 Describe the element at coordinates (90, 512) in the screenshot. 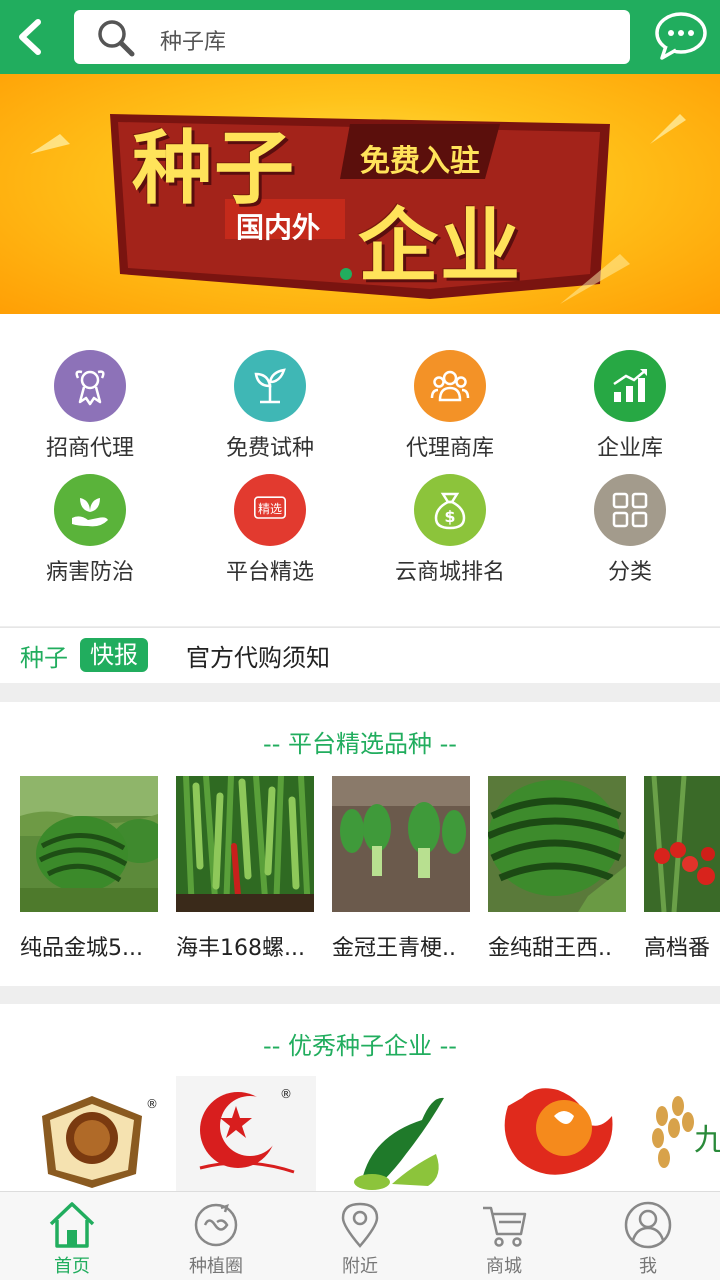

I see `hand-leaf-icon` at that location.